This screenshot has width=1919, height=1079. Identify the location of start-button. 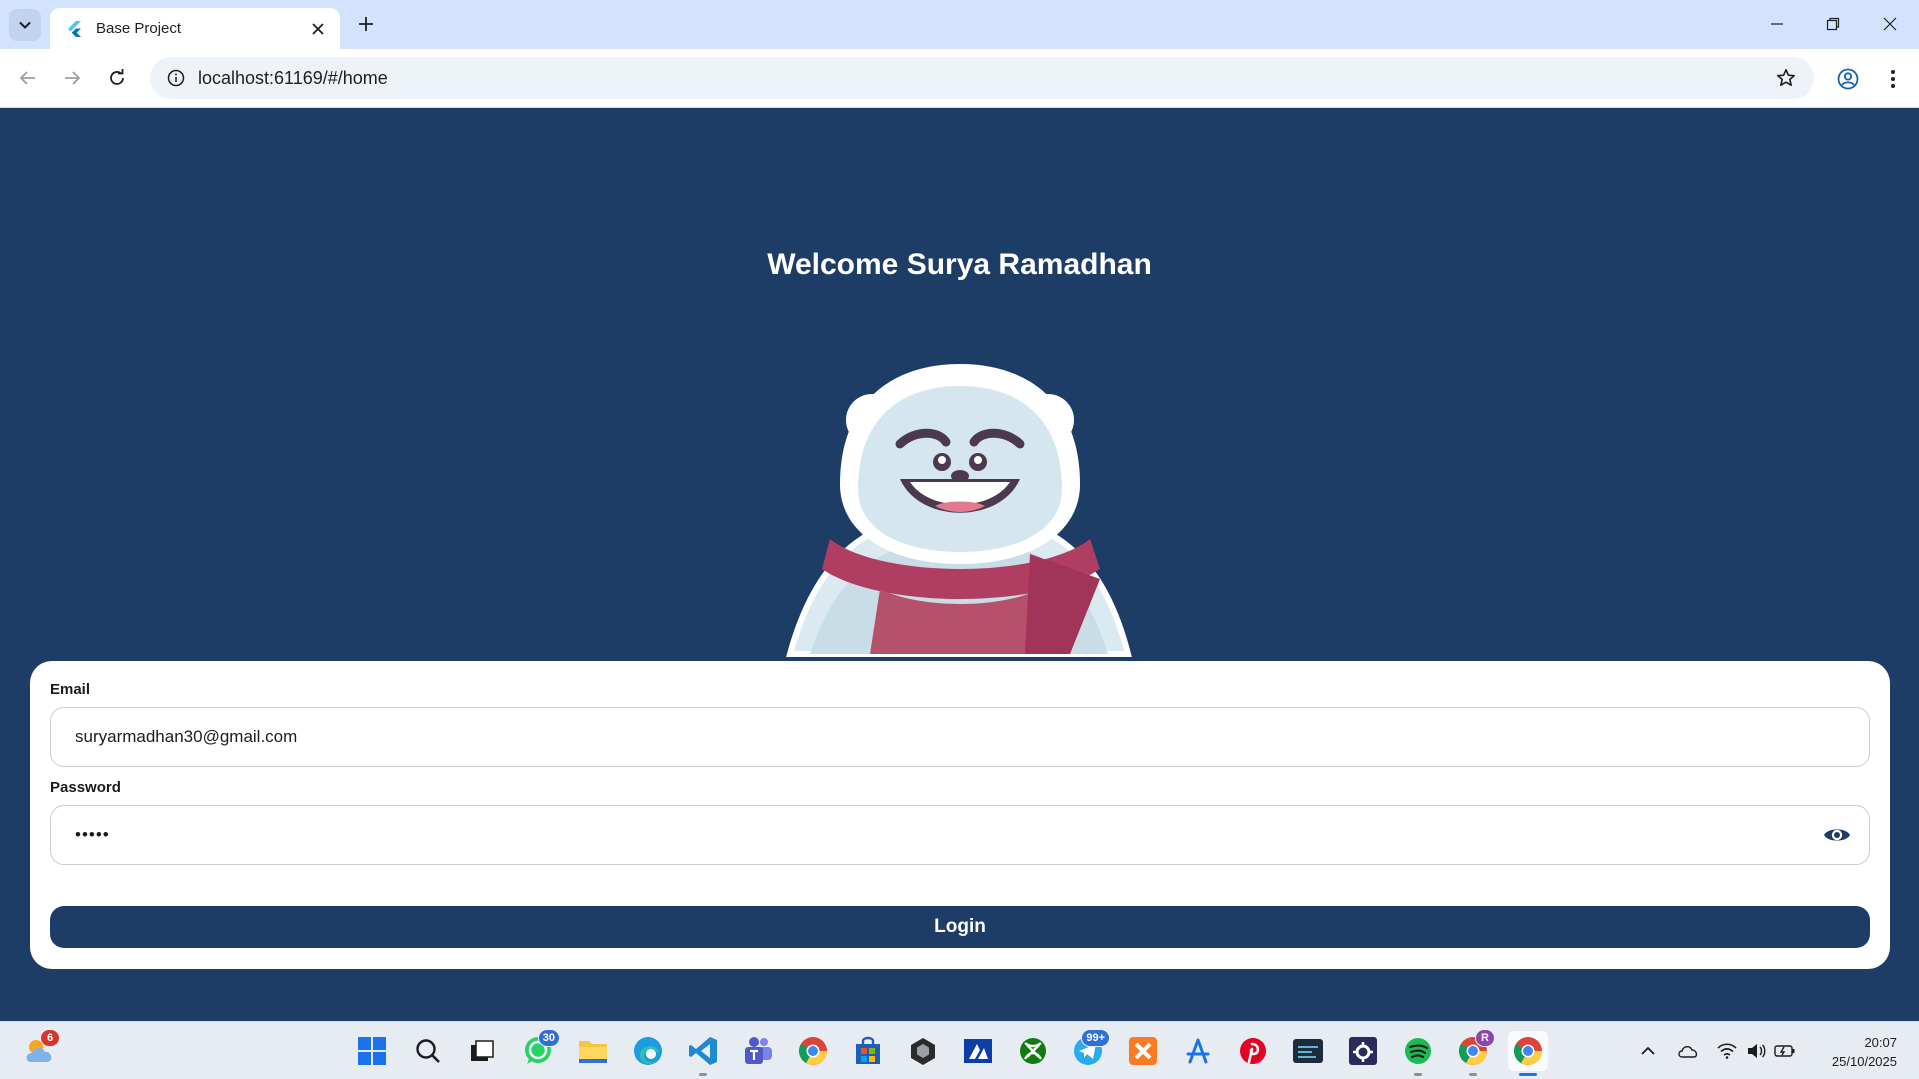
(372, 1051).